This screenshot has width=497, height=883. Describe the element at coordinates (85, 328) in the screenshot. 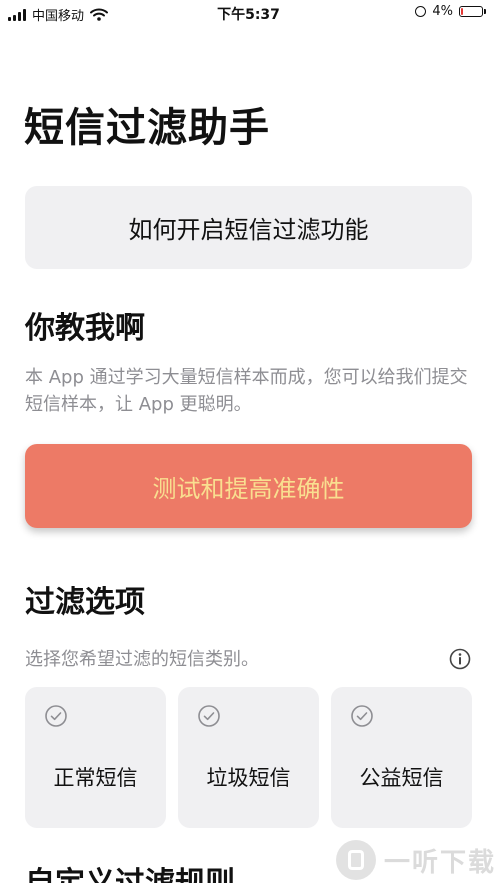

I see `teach-heading: 你教我啊` at that location.